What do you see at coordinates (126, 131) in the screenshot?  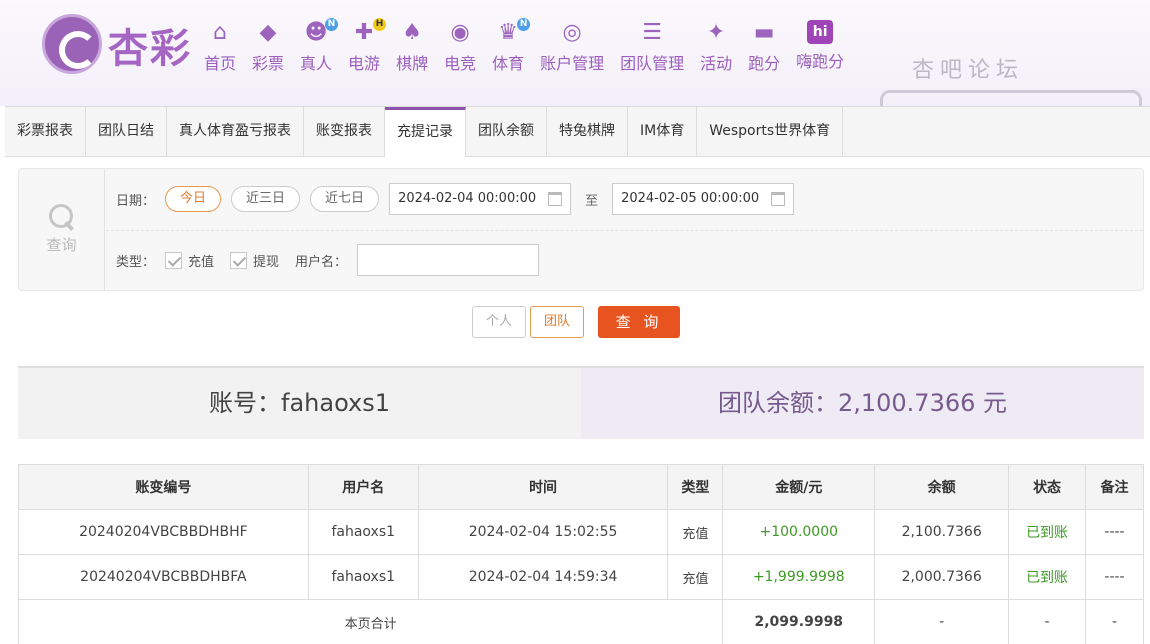 I see `tab-item: 团队日结` at bounding box center [126, 131].